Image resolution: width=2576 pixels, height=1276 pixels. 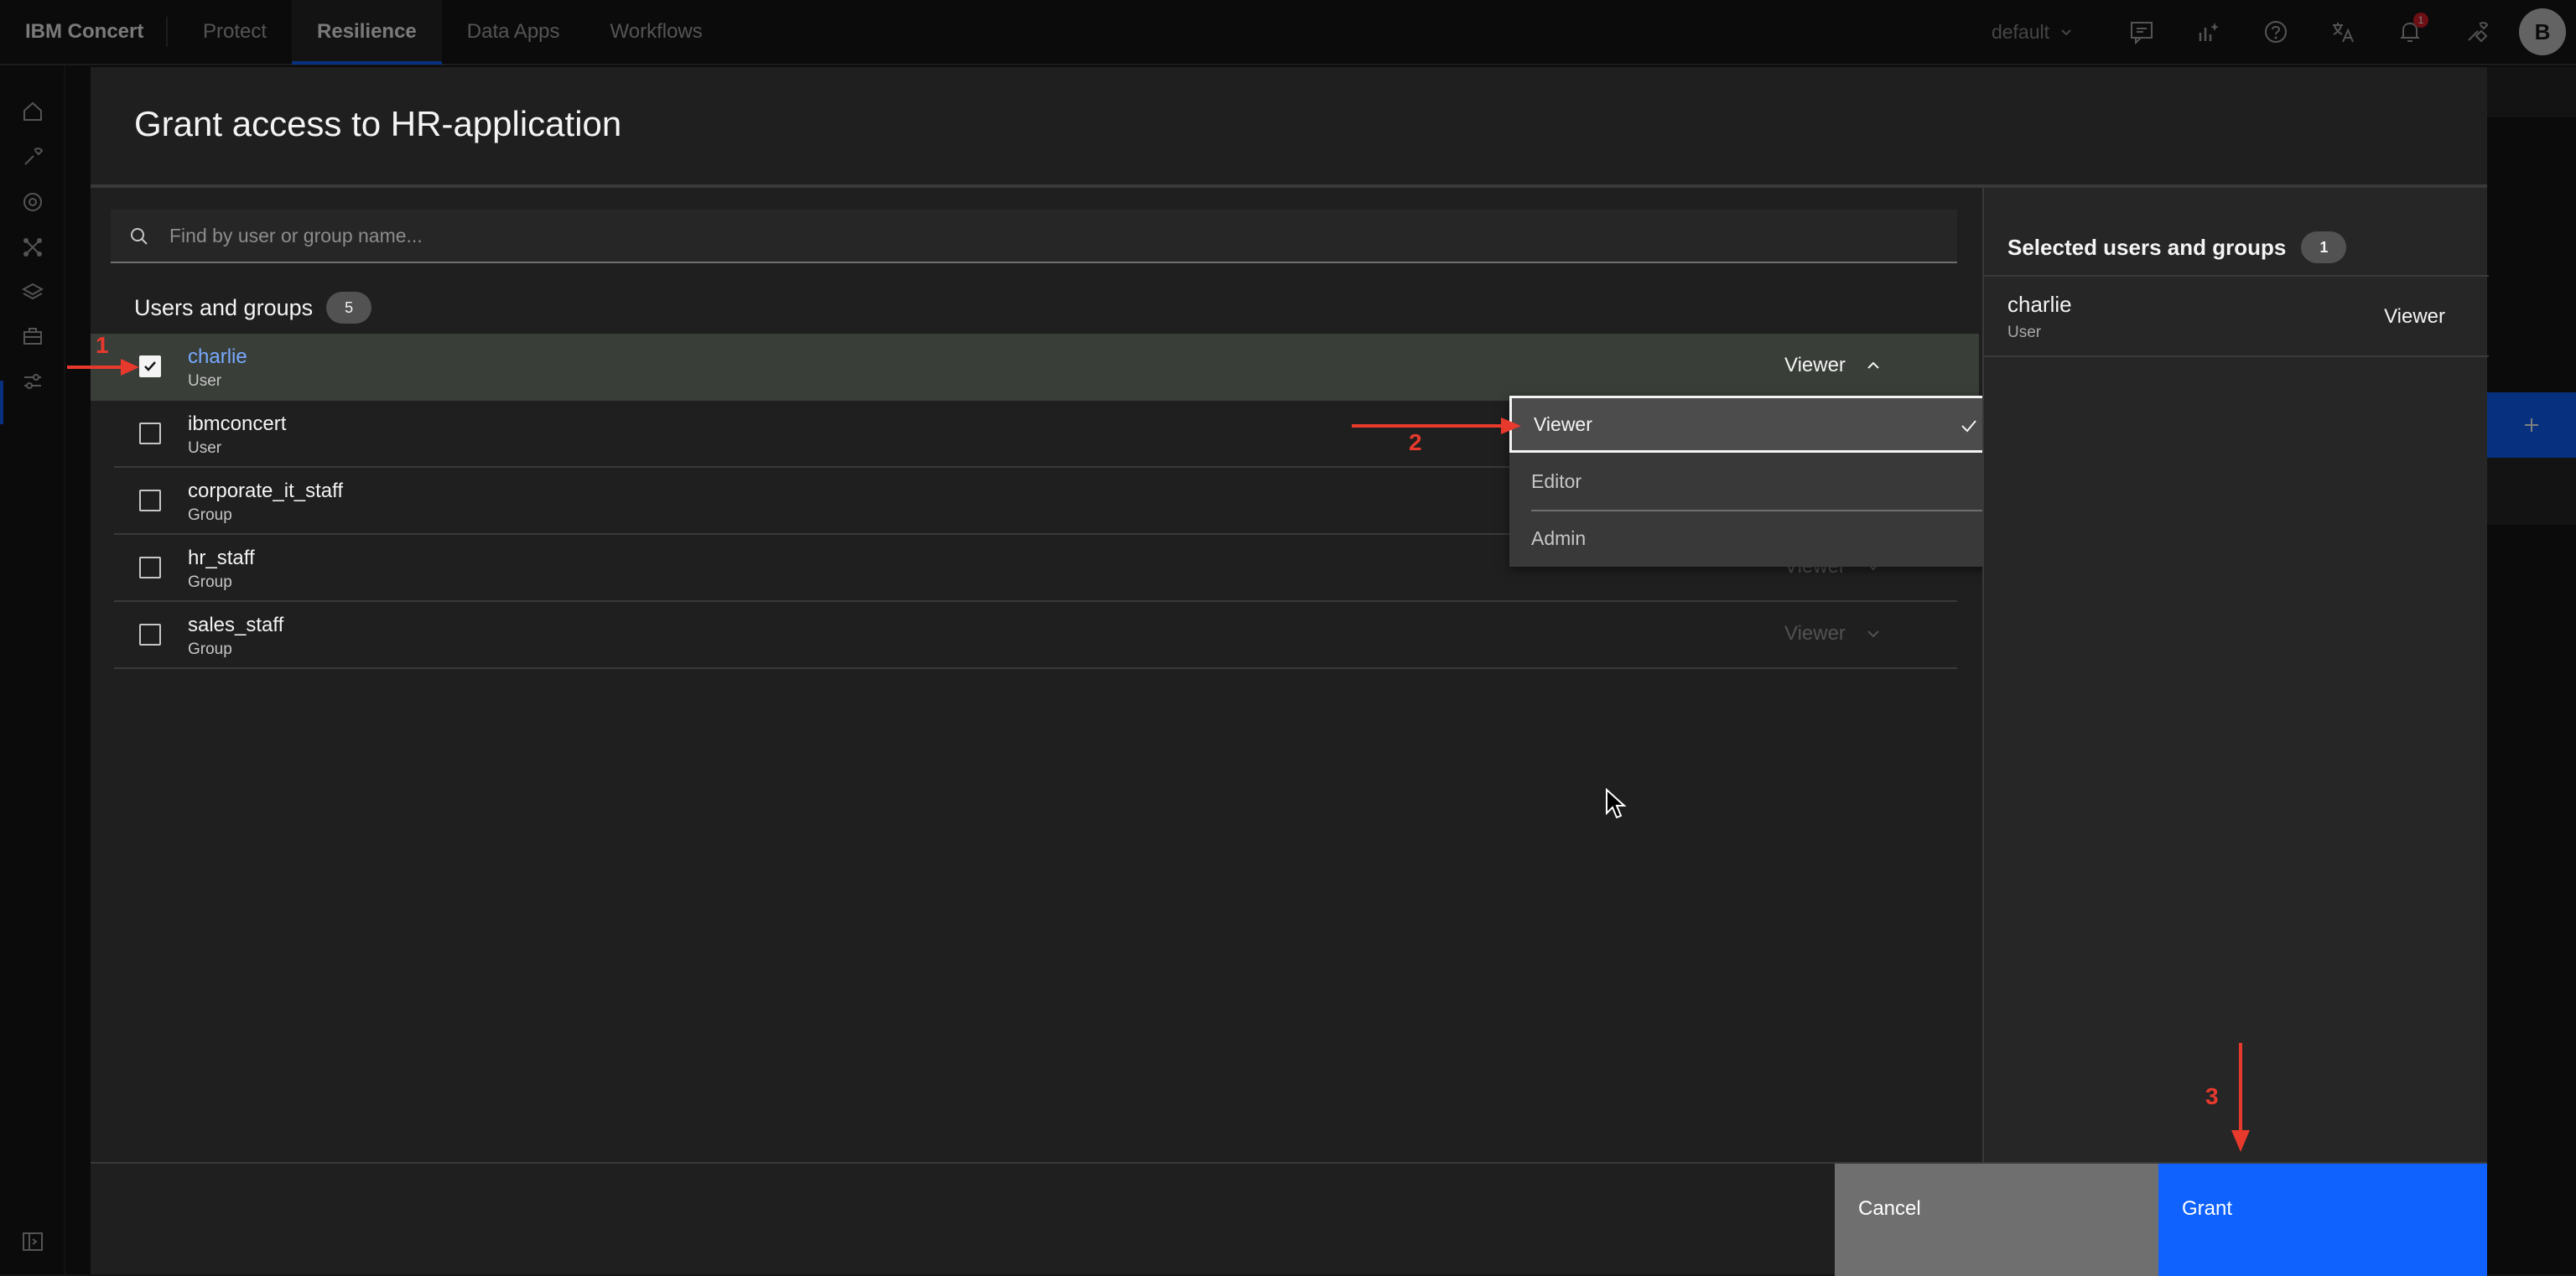 What do you see at coordinates (1756, 424) in the screenshot?
I see `role-option-viewer: Viewer` at bounding box center [1756, 424].